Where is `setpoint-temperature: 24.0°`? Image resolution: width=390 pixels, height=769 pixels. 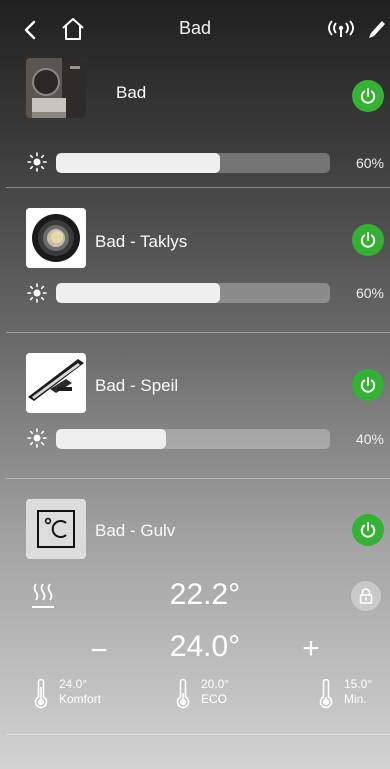 setpoint-temperature: 24.0° is located at coordinates (205, 646).